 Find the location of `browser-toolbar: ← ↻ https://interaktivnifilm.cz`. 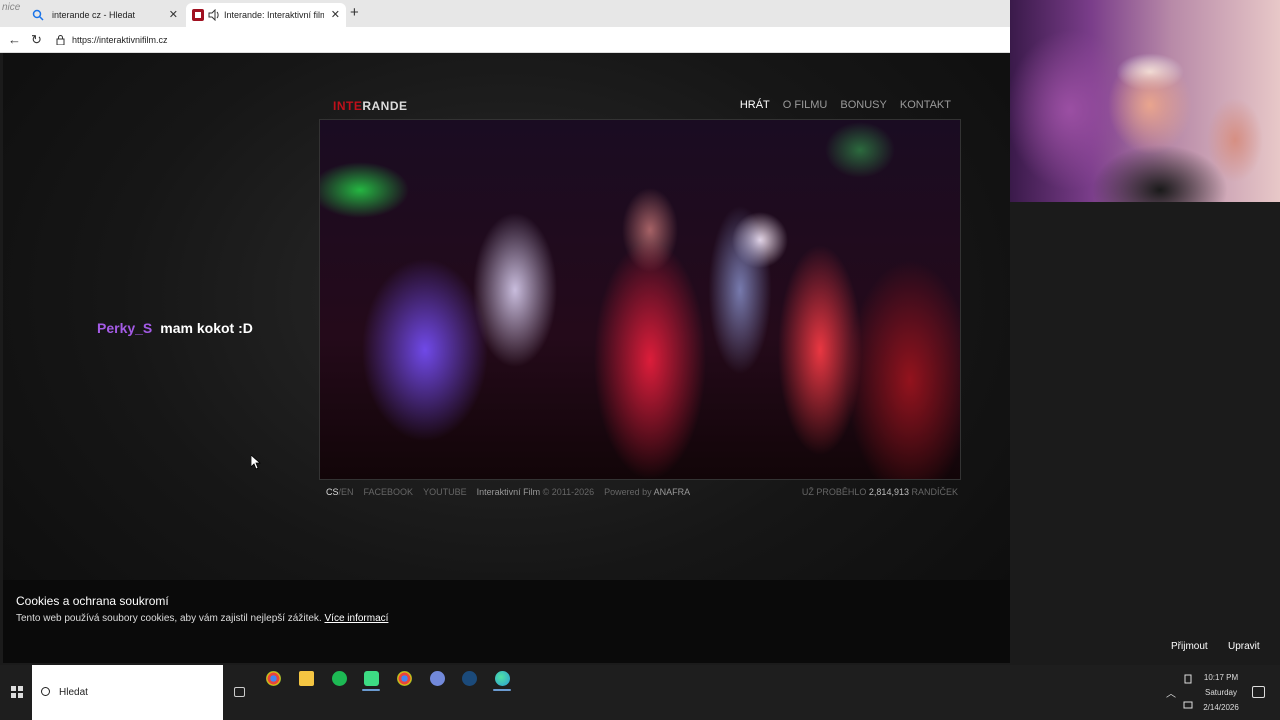

browser-toolbar: ← ↻ https://interaktivnifilm.cz is located at coordinates (505, 40).